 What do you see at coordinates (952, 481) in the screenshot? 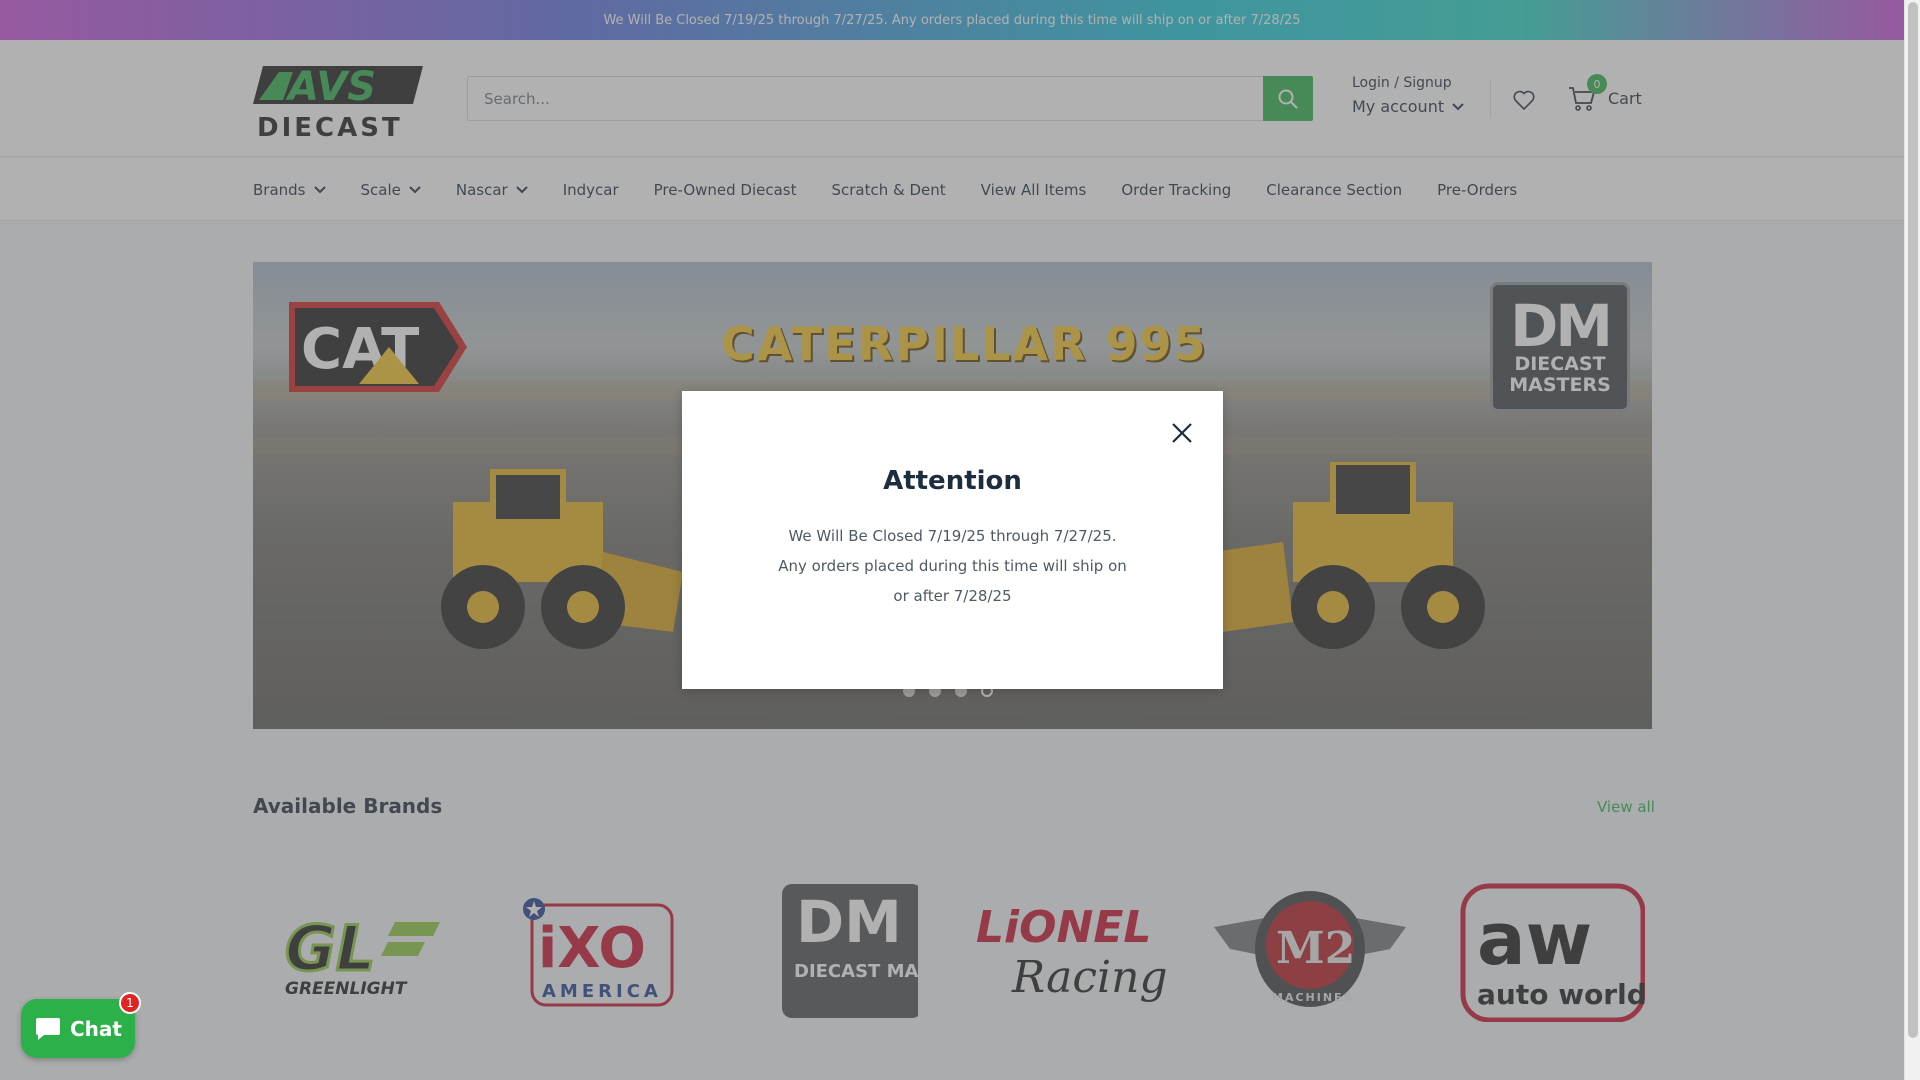
I see `modal-title: Attention` at bounding box center [952, 481].